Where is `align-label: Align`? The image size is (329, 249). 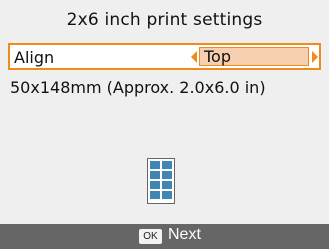
align-label: Align is located at coordinates (34, 57).